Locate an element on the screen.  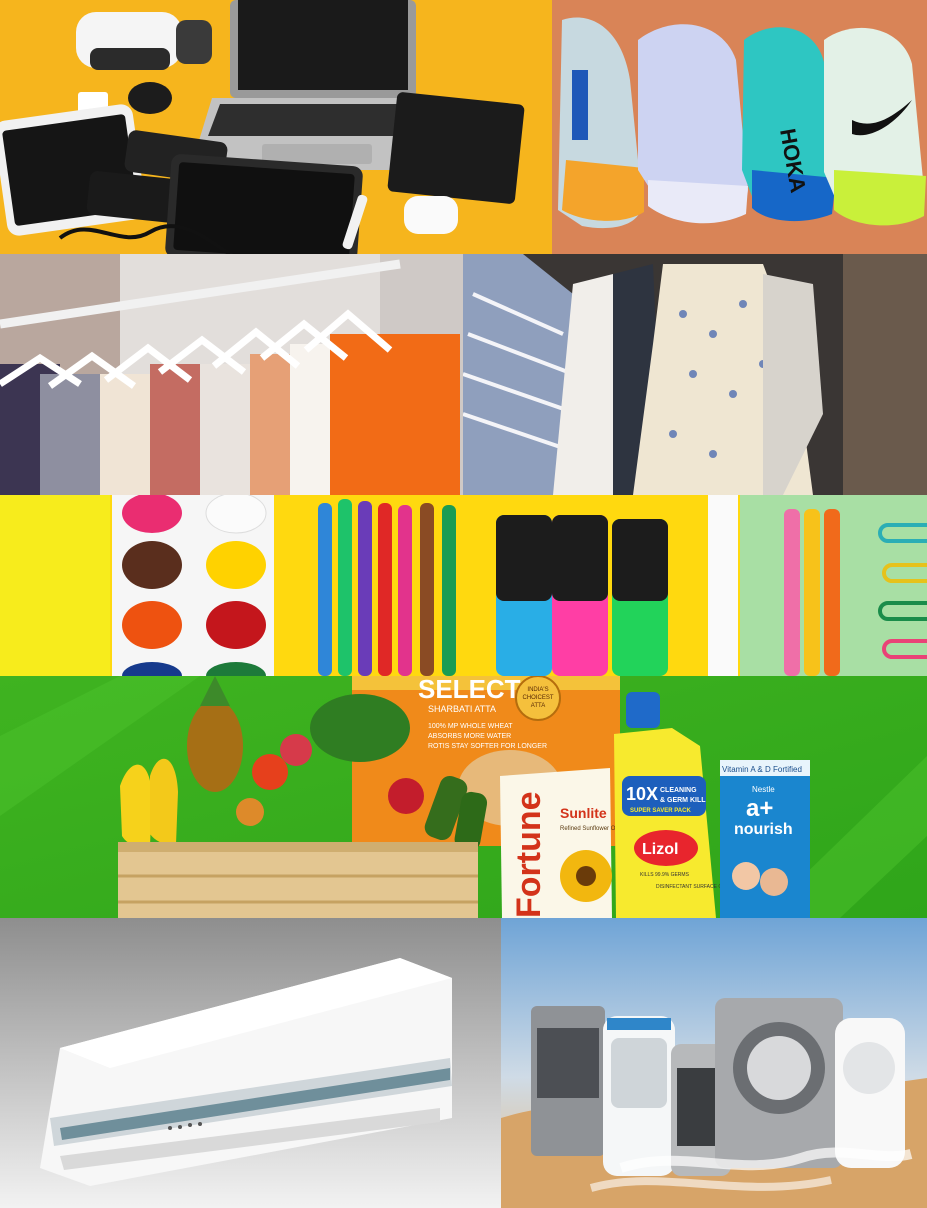
atta-point: ABSORBS MORE WATER is located at coordinates (469, 736).